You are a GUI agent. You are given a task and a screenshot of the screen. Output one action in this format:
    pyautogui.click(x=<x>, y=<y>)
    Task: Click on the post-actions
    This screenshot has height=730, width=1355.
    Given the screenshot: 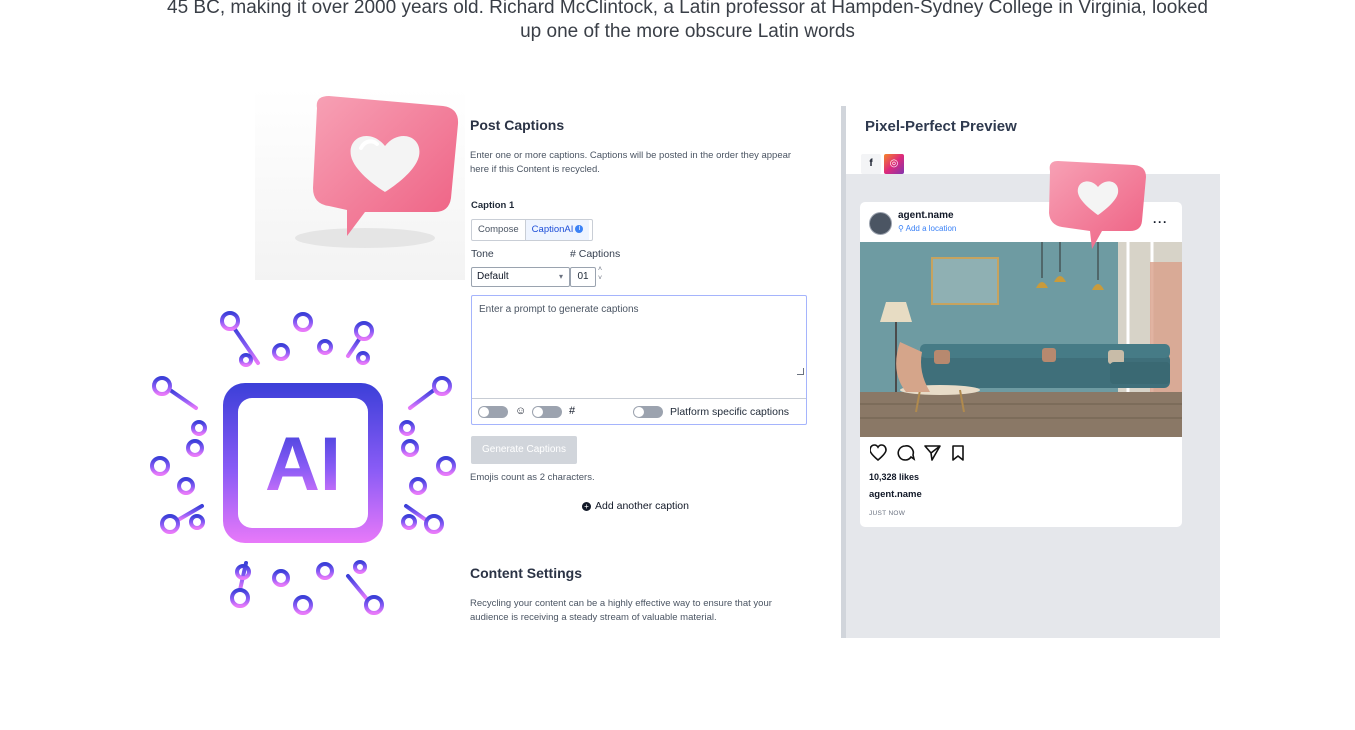 What is the action you would take?
    pyautogui.click(x=924, y=453)
    